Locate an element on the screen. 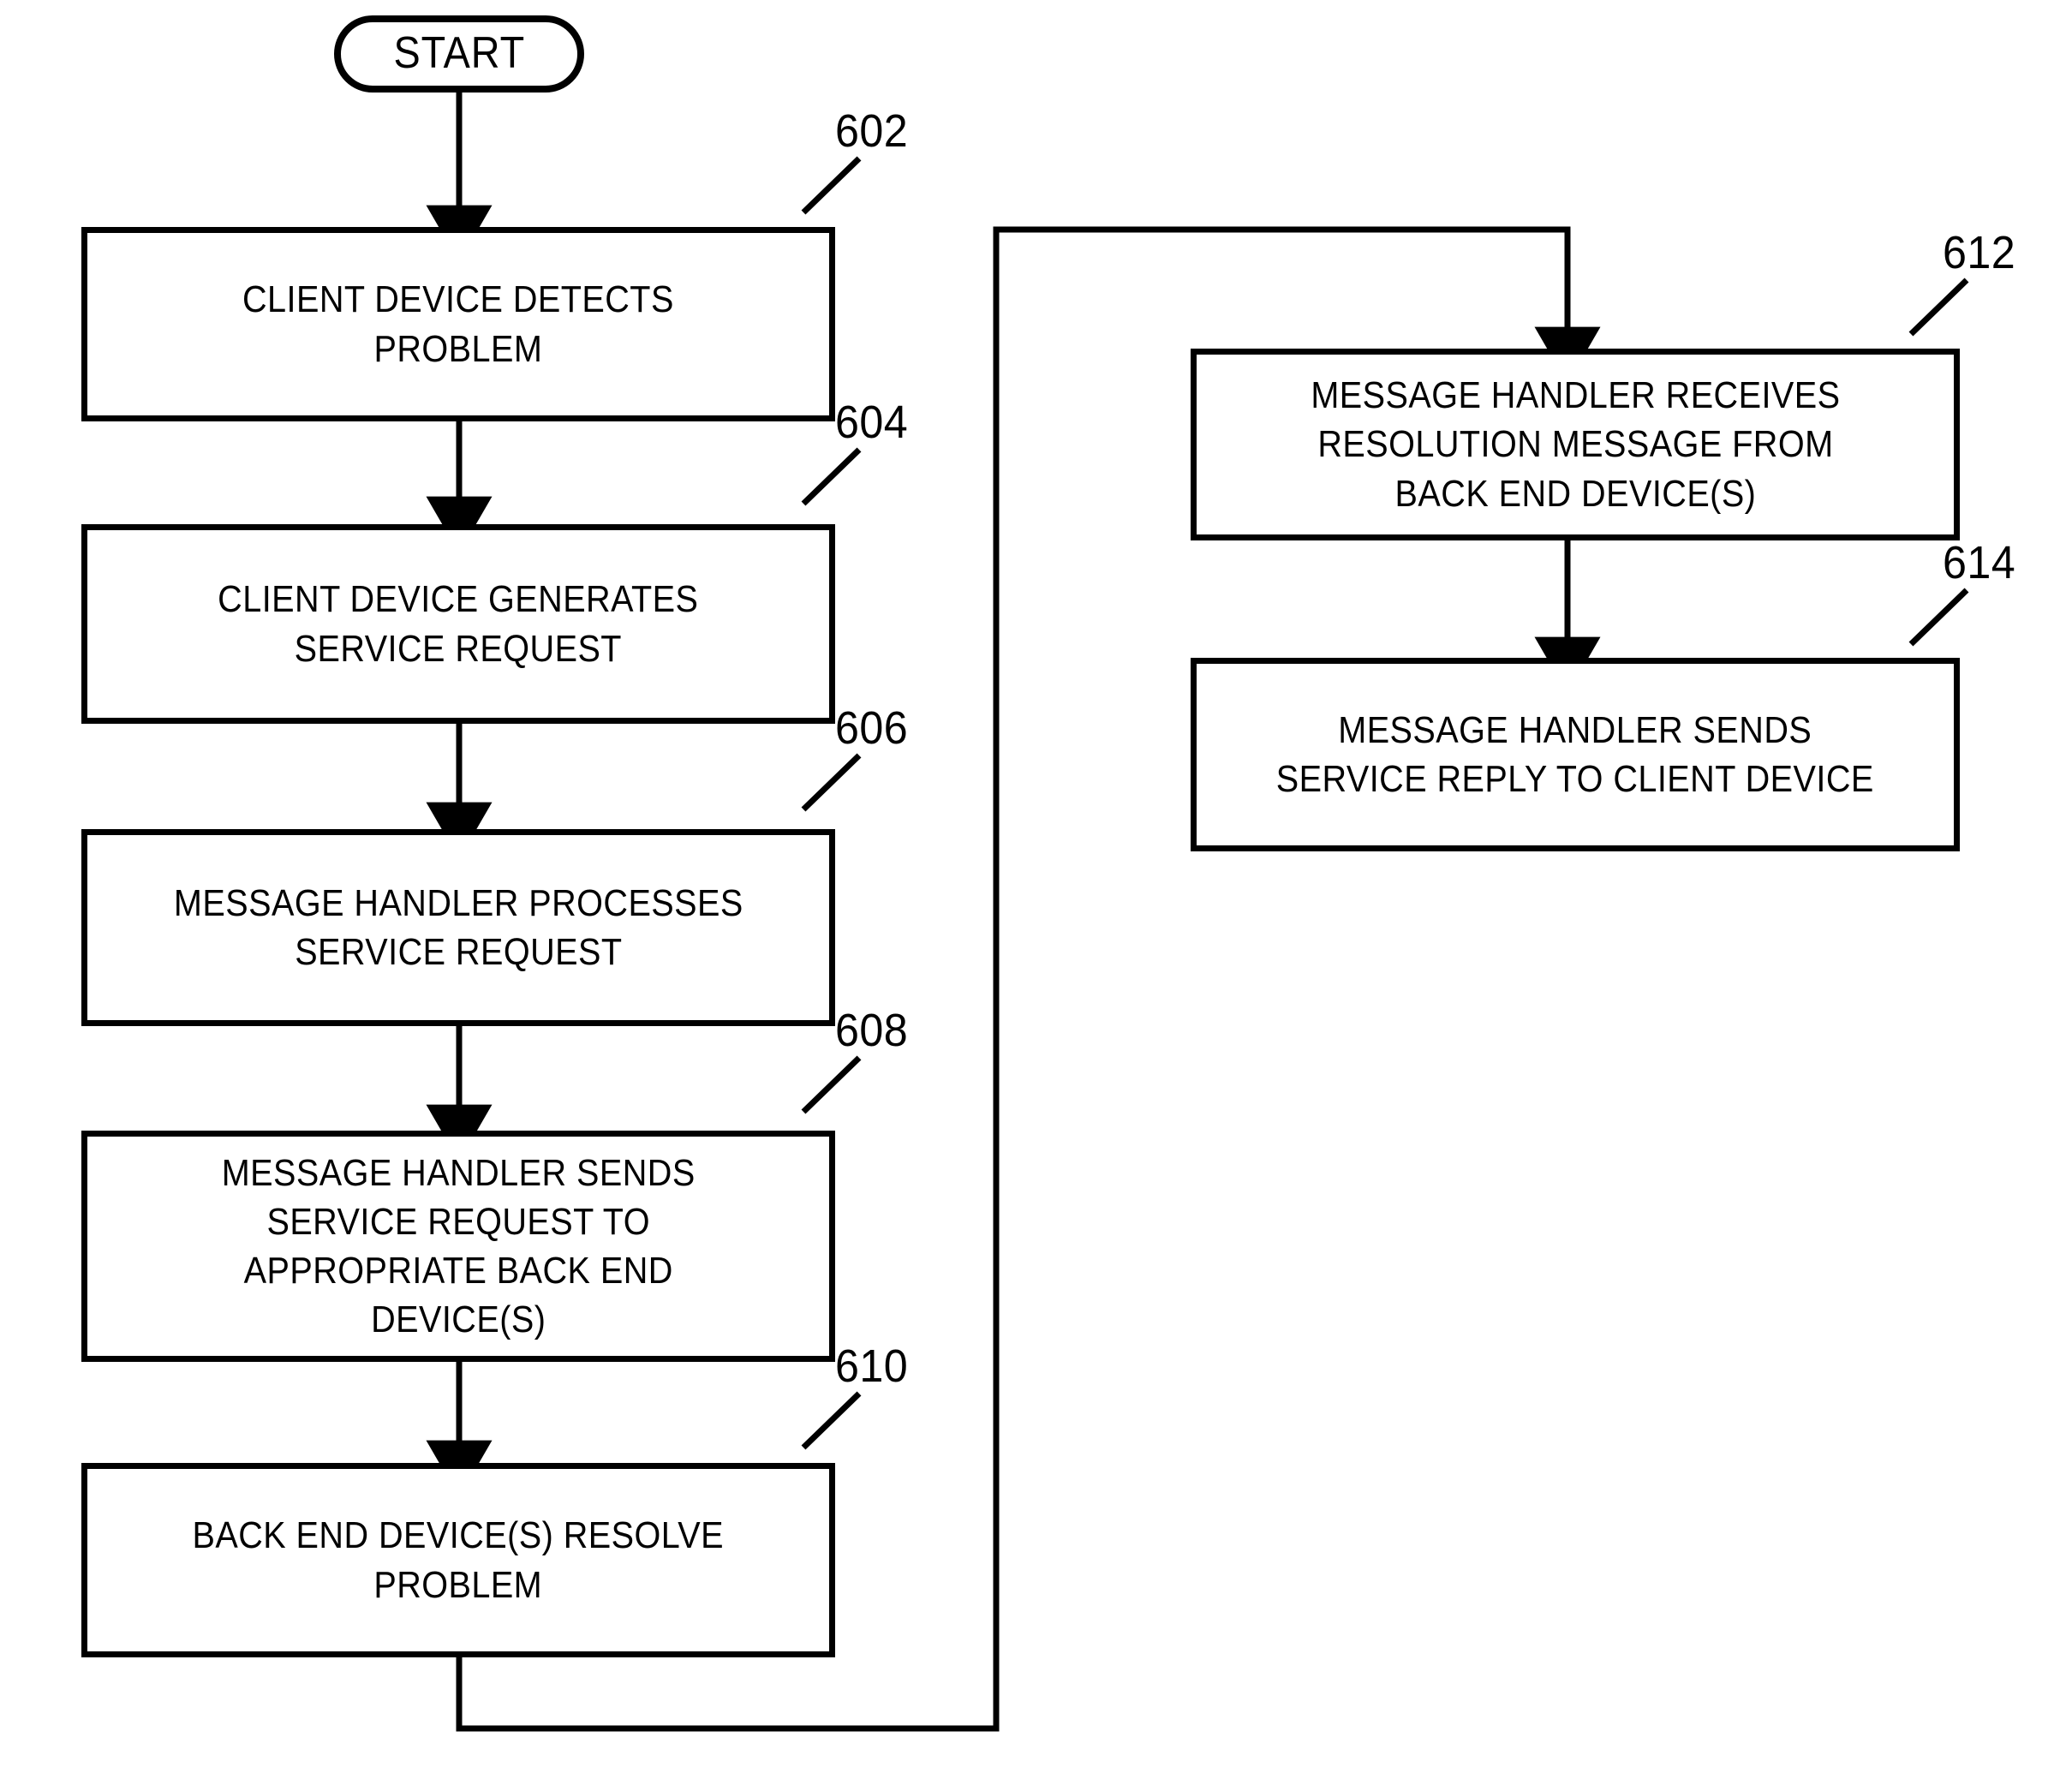 This screenshot has height=1773, width=2072. process-box-610: BACK END DEVICE(S) RESOLVE PROBLEM is located at coordinates (458, 1560).